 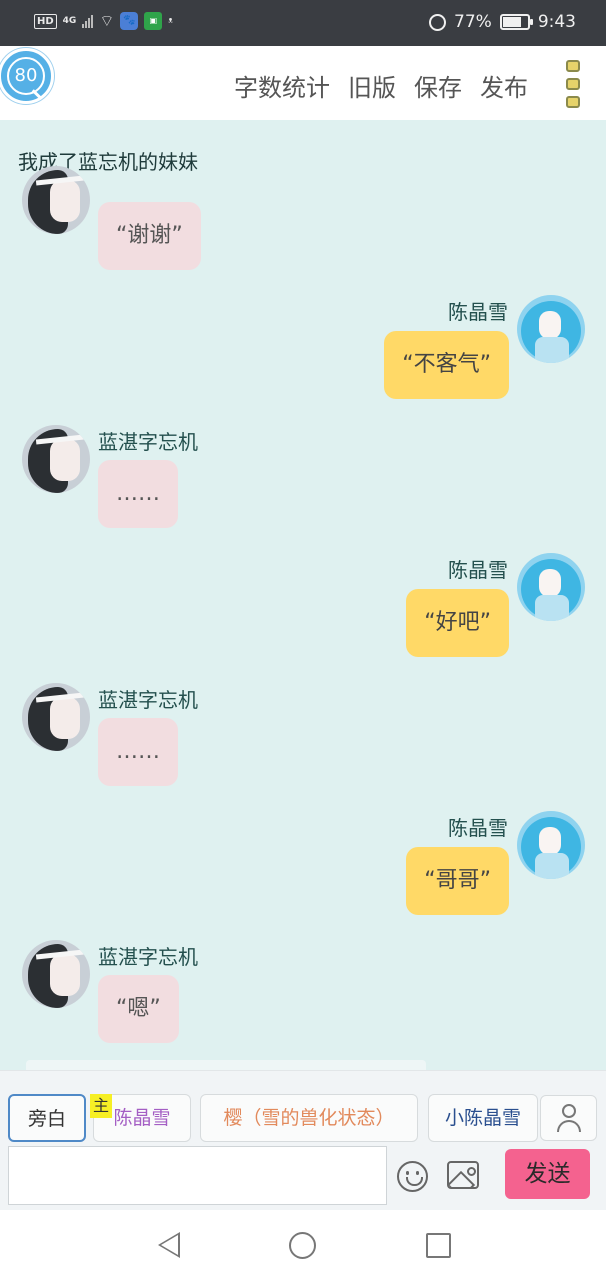 What do you see at coordinates (457, 623) in the screenshot?
I see `message-bubble: “好吧”` at bounding box center [457, 623].